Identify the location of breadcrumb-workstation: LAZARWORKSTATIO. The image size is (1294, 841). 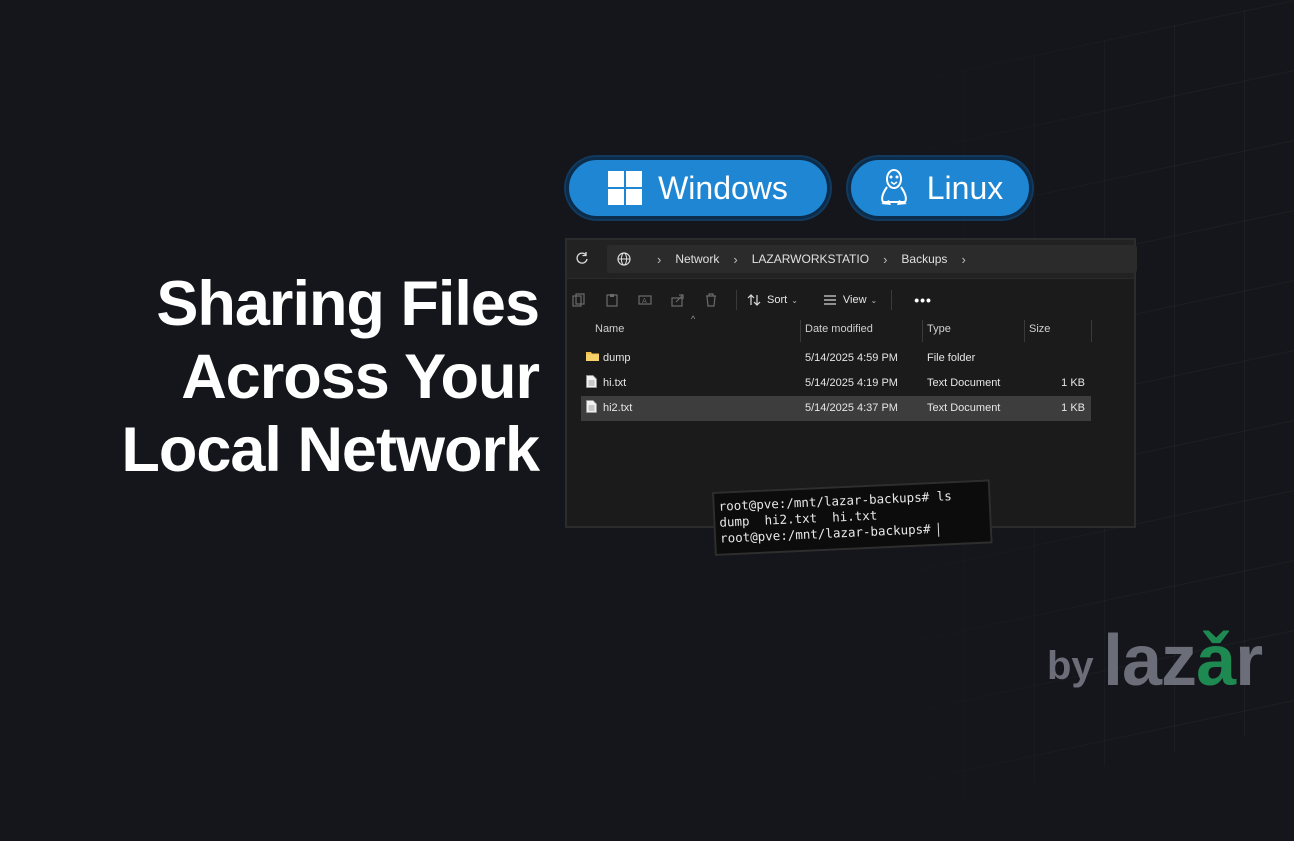
(810, 259).